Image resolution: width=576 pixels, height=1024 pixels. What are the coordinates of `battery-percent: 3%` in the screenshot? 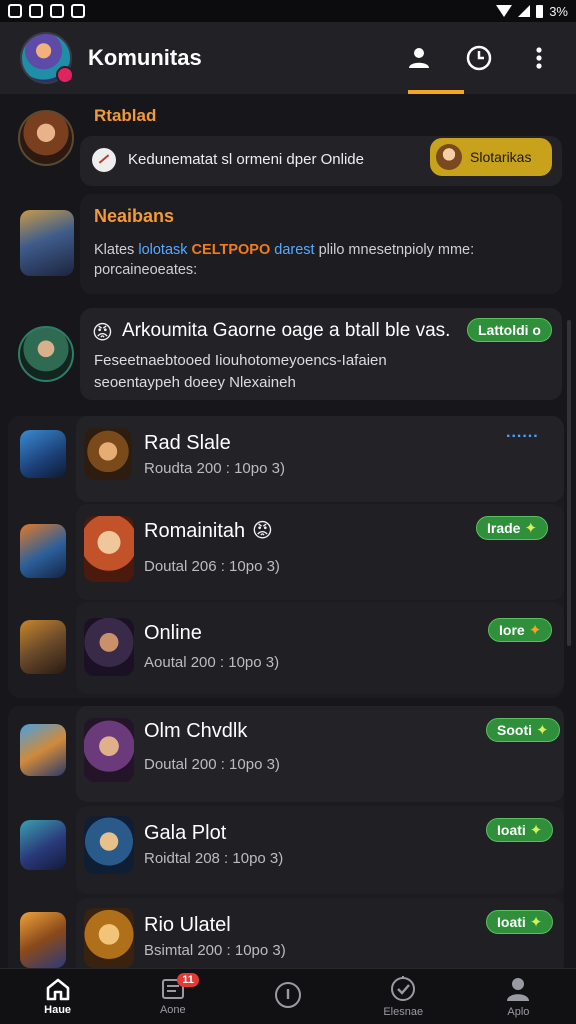 It's located at (558, 11).